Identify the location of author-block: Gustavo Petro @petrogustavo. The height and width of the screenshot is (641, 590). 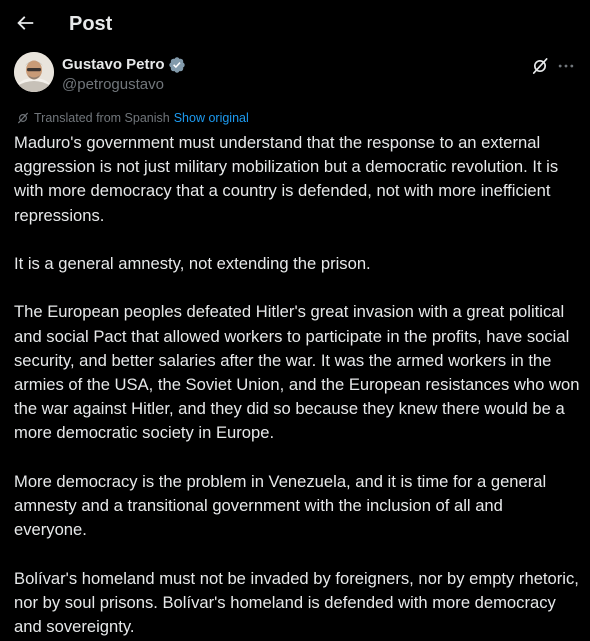
(295, 74).